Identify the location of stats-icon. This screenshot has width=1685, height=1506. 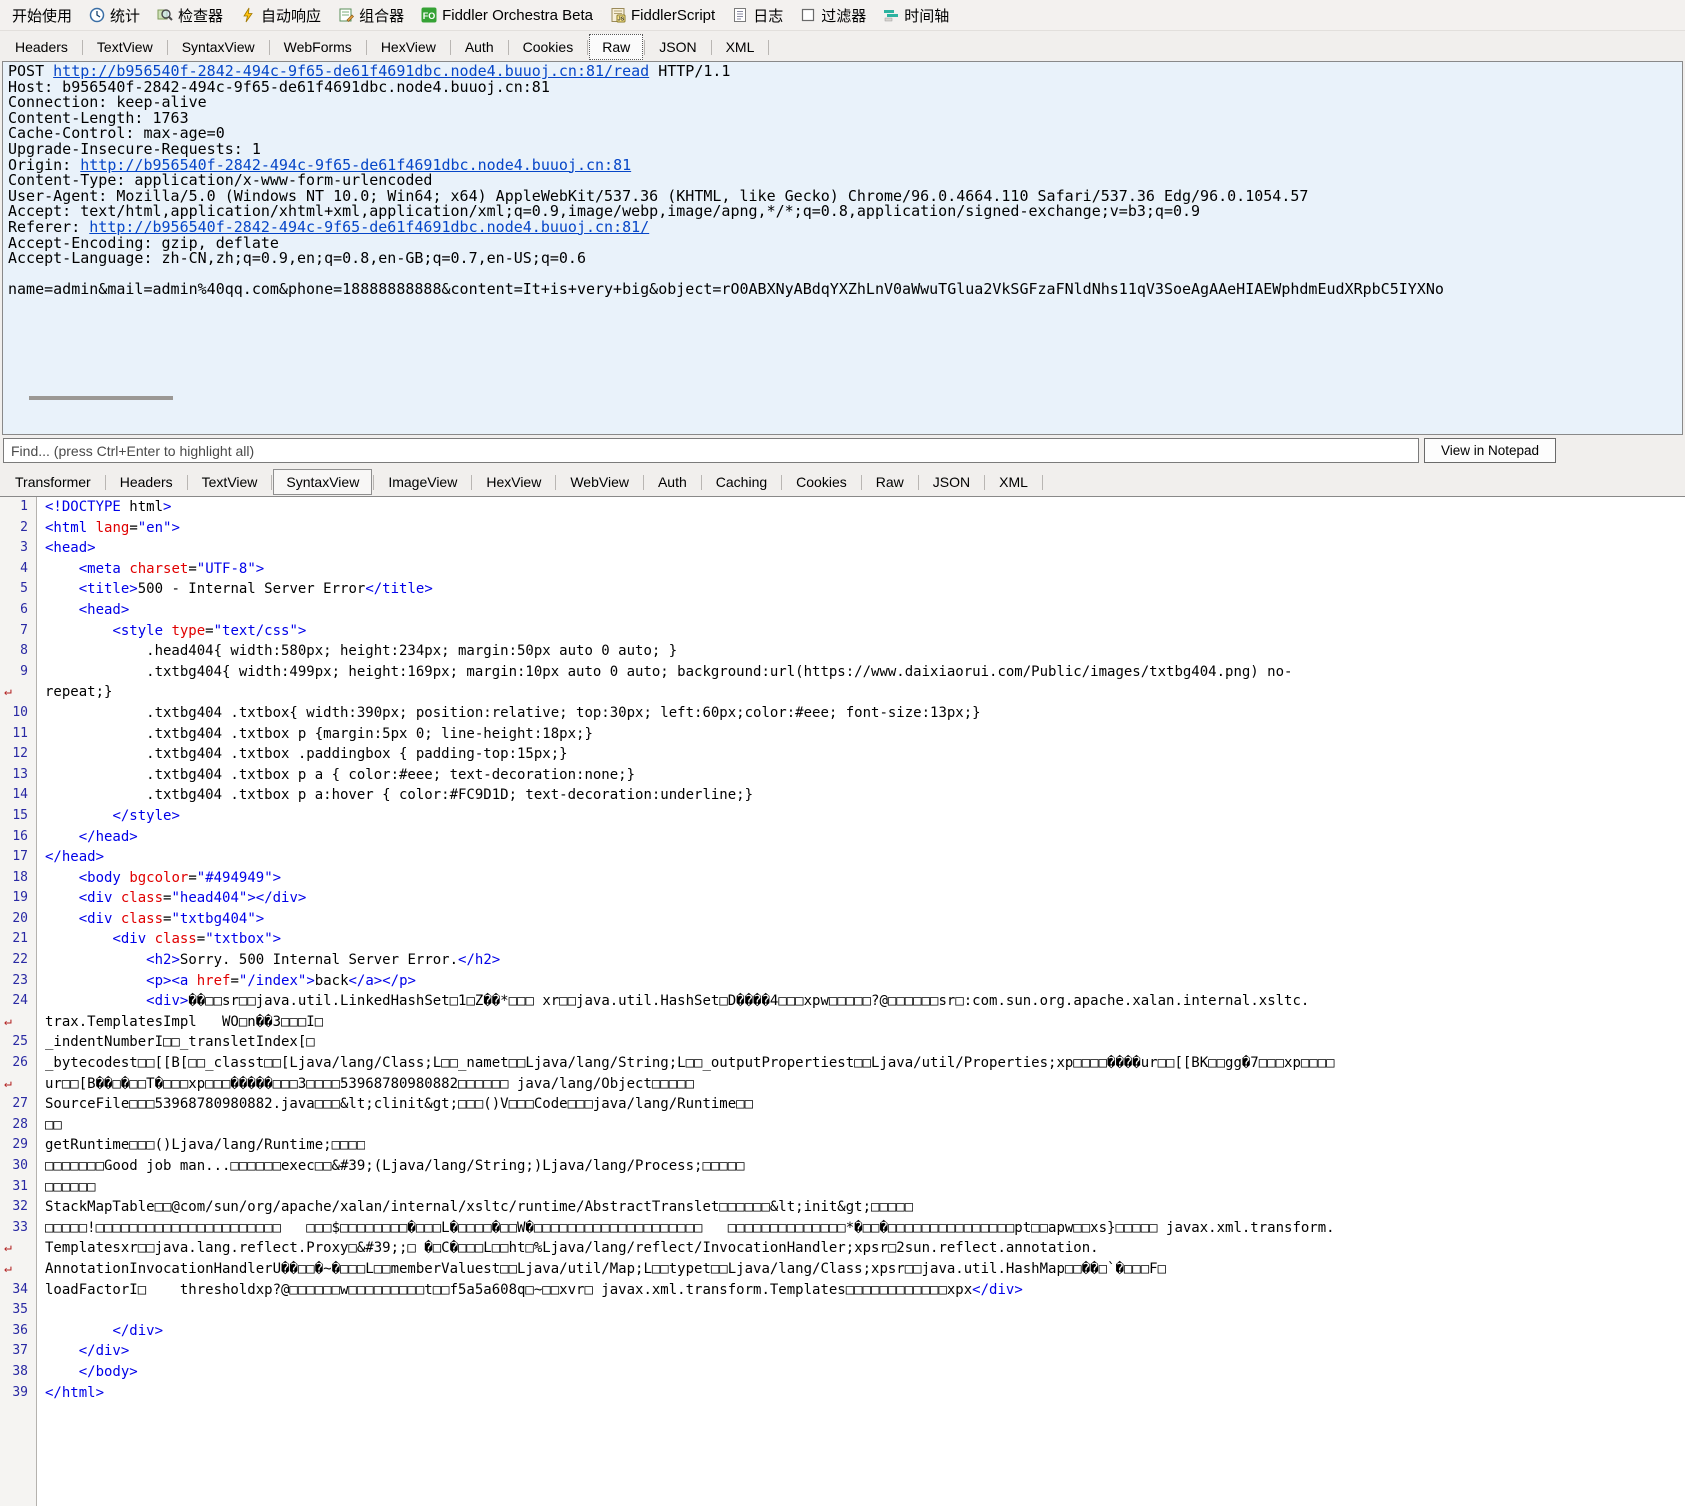
(97, 15).